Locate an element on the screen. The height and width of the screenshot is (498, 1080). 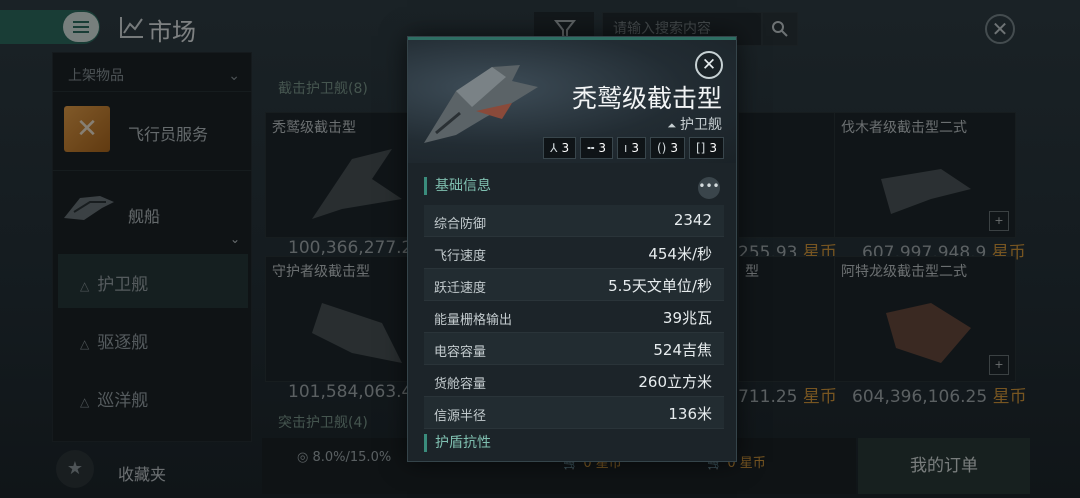
more-icon: ••• is located at coordinates (709, 188).